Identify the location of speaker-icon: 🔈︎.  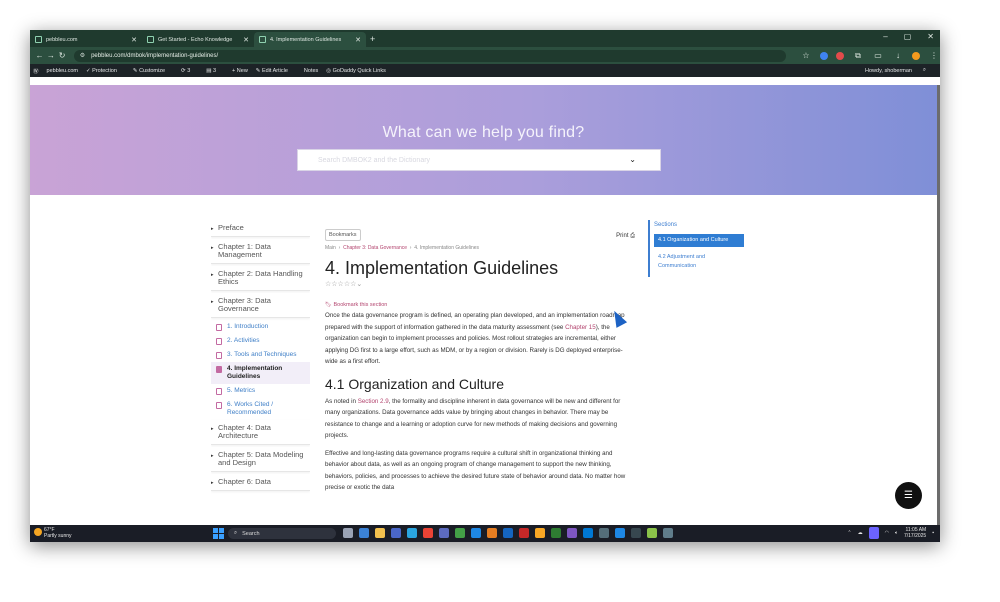
(896, 533).